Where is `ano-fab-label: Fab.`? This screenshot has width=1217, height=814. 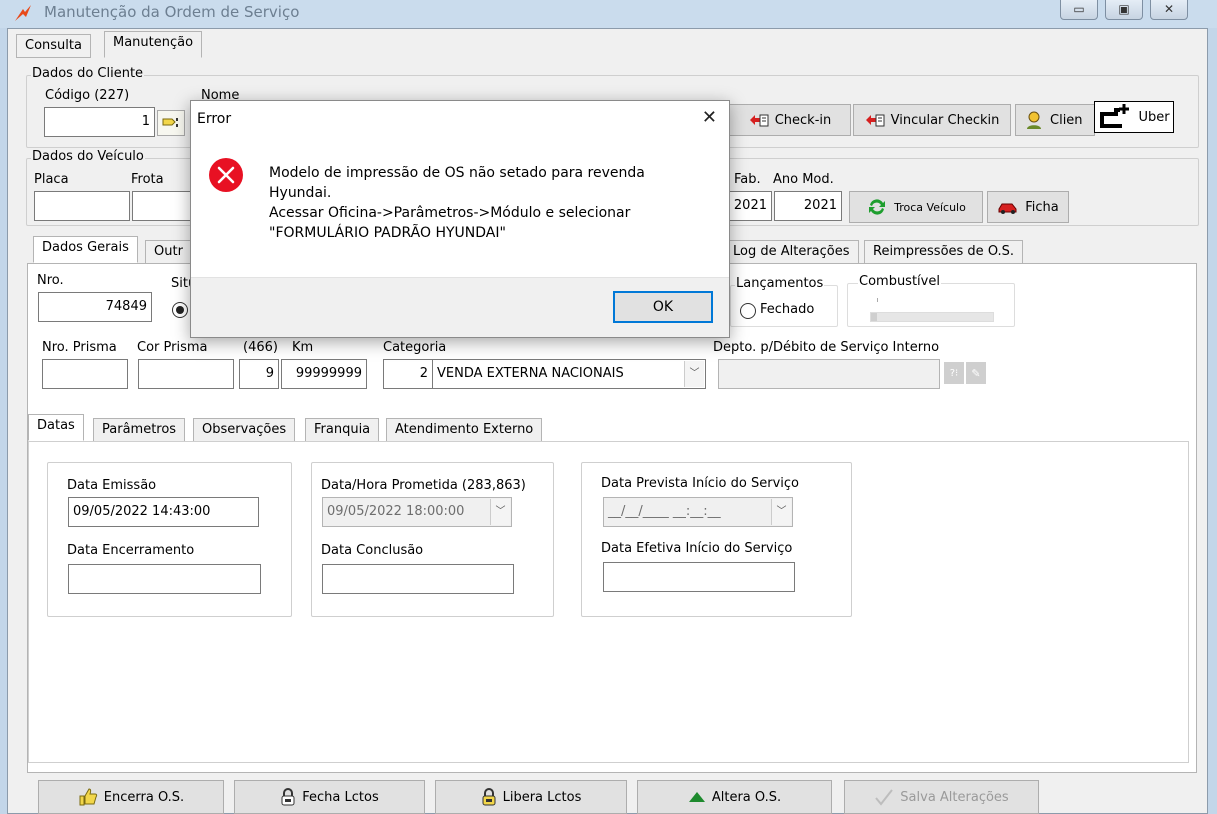
ano-fab-label: Fab. is located at coordinates (747, 179).